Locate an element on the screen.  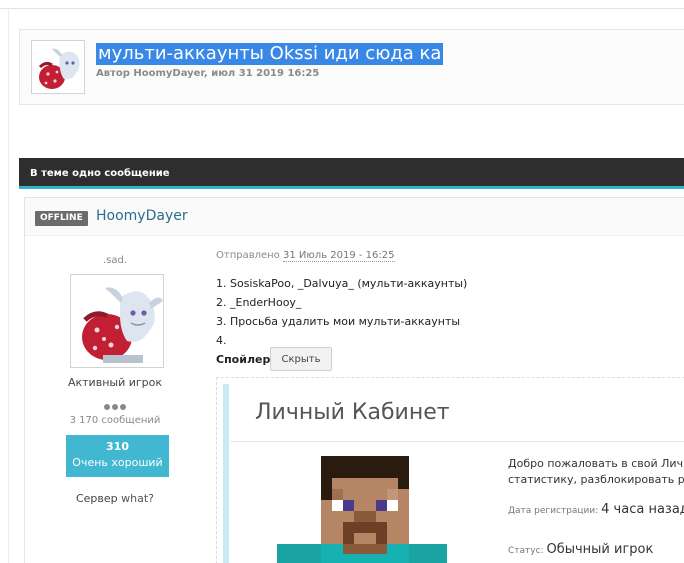
minecraft-steve-icon is located at coordinates (362, 509).